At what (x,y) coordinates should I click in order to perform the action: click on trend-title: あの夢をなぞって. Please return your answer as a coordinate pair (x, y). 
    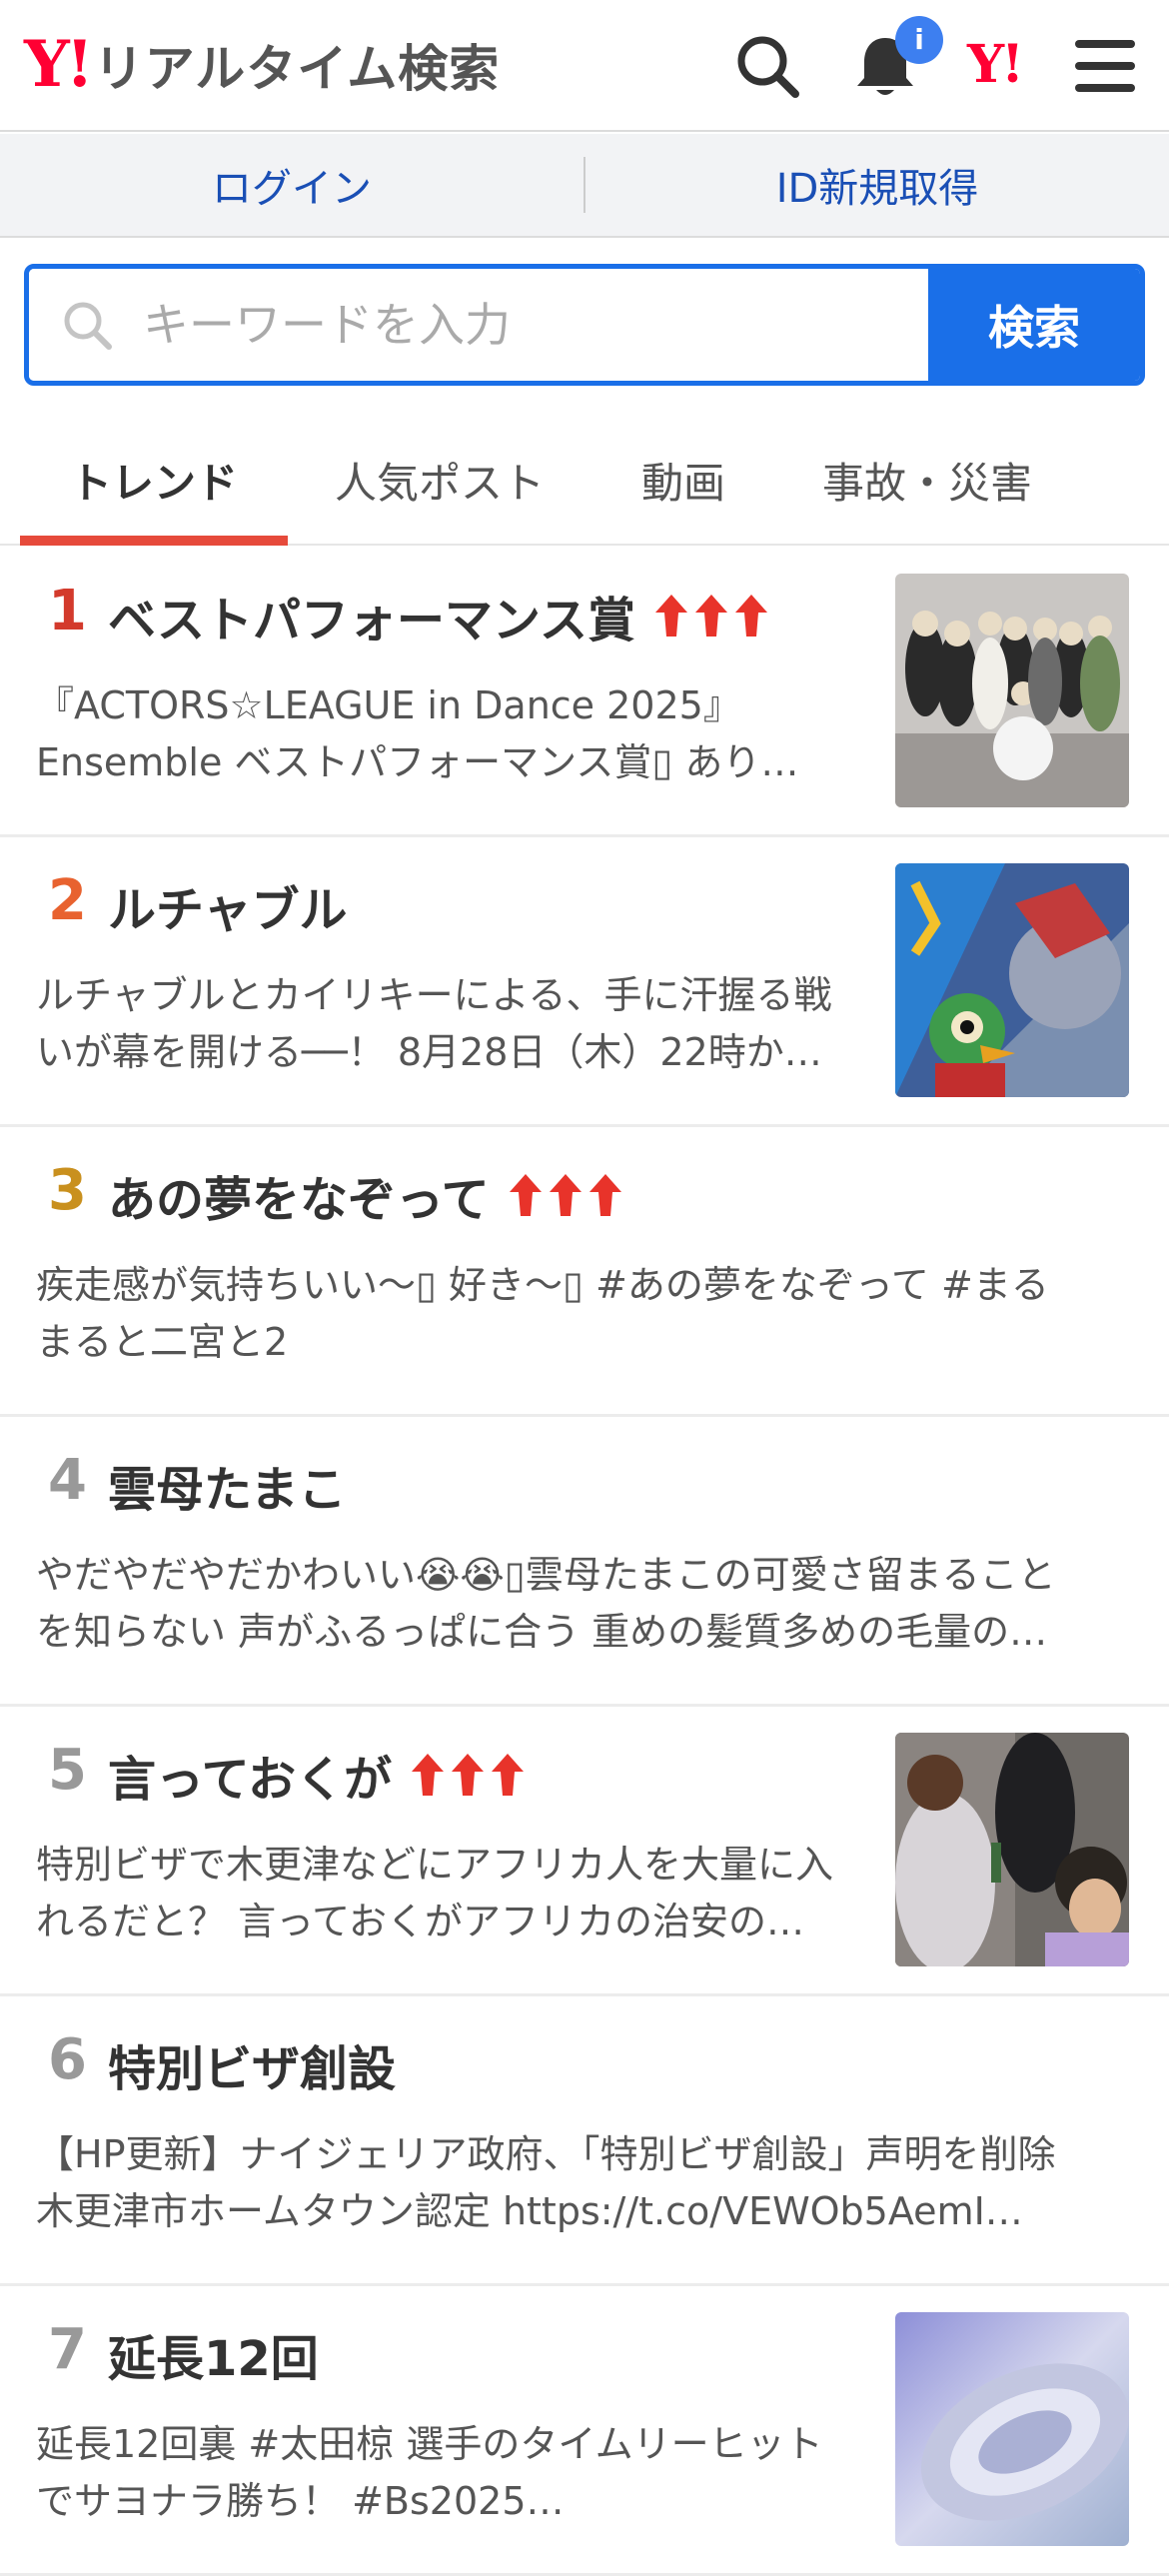
    Looking at the image, I should click on (299, 1200).